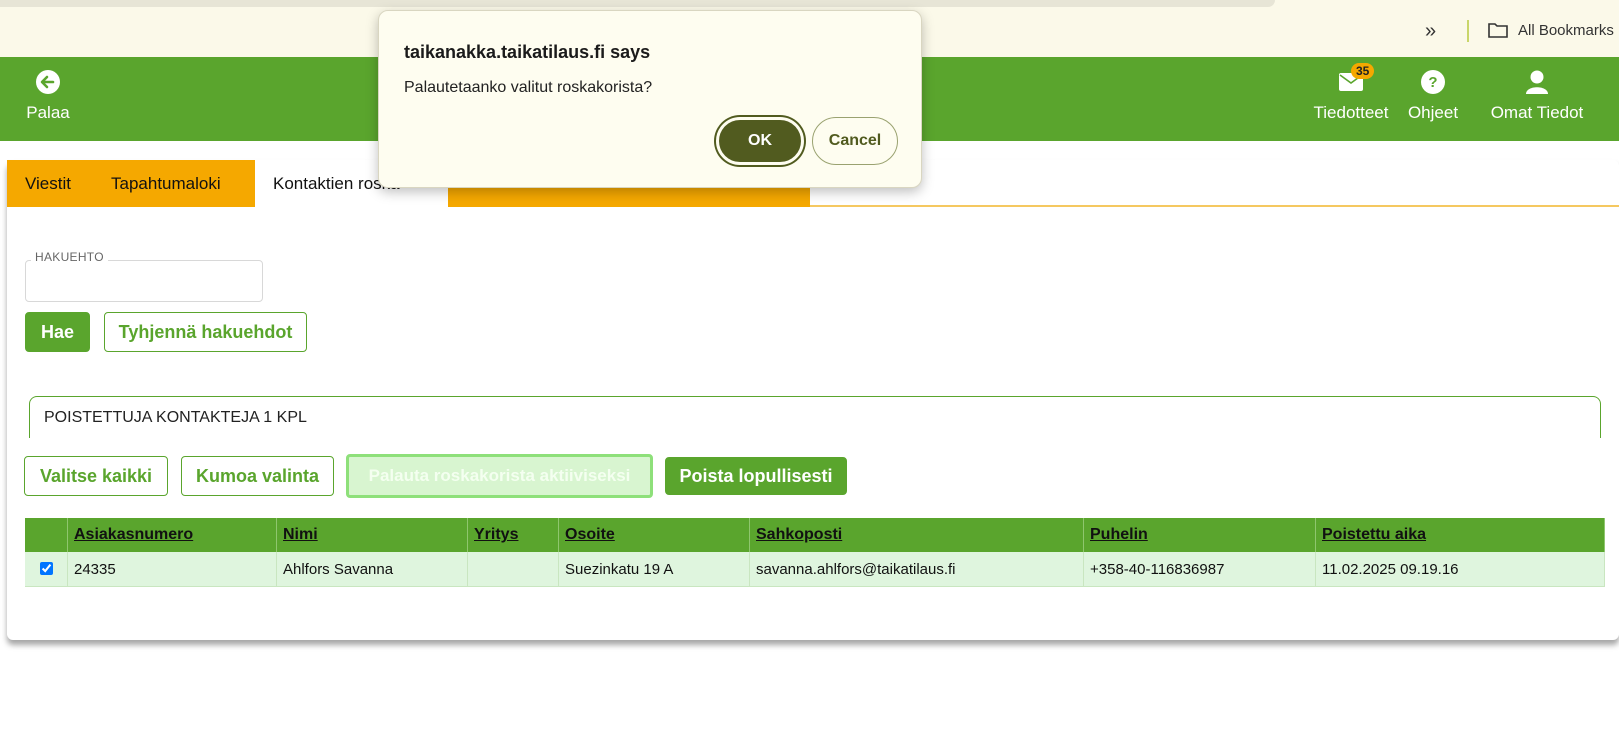  What do you see at coordinates (1460, 569) in the screenshot?
I see `table-cell: 11.02.2025 09.19.16` at bounding box center [1460, 569].